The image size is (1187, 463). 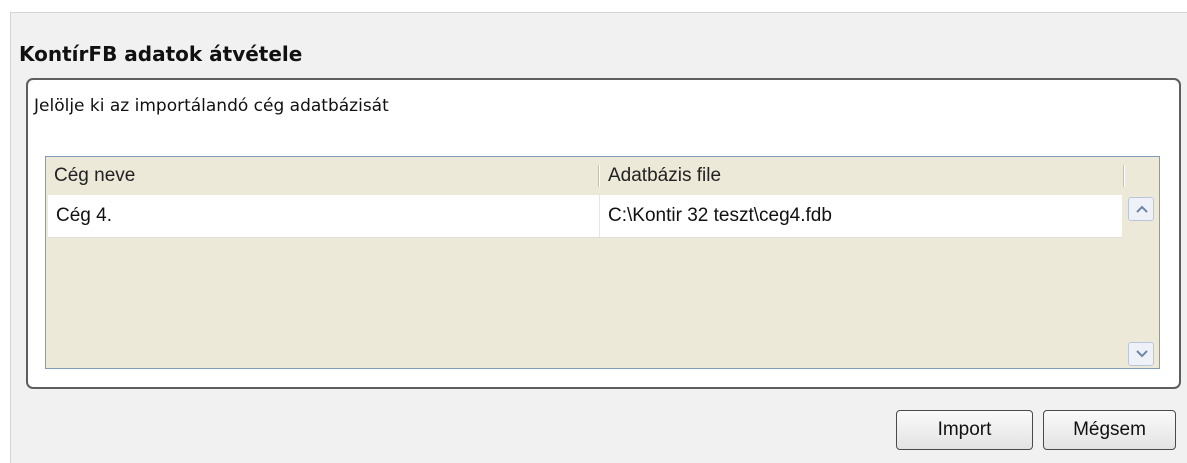 I want to click on cancel-button: Mégsem, so click(x=1109, y=430).